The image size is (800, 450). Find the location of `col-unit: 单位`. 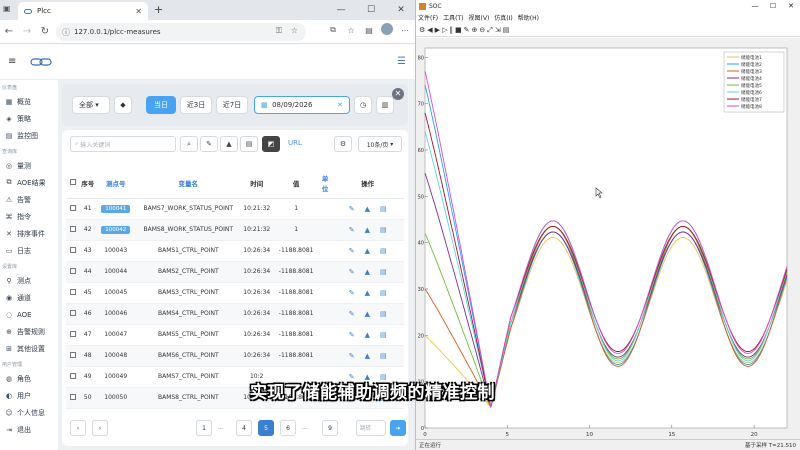

col-unit: 单位 is located at coordinates (325, 183).